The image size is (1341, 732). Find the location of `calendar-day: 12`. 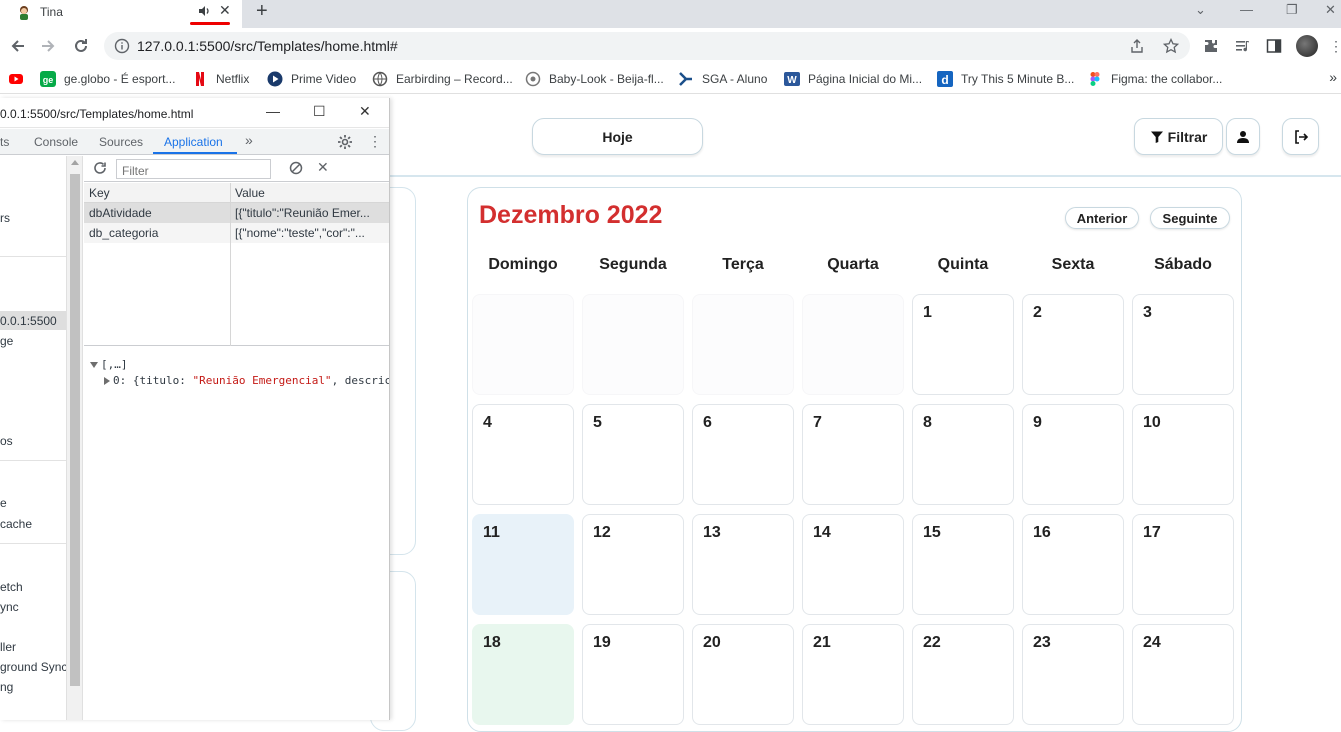

calendar-day: 12 is located at coordinates (633, 564).